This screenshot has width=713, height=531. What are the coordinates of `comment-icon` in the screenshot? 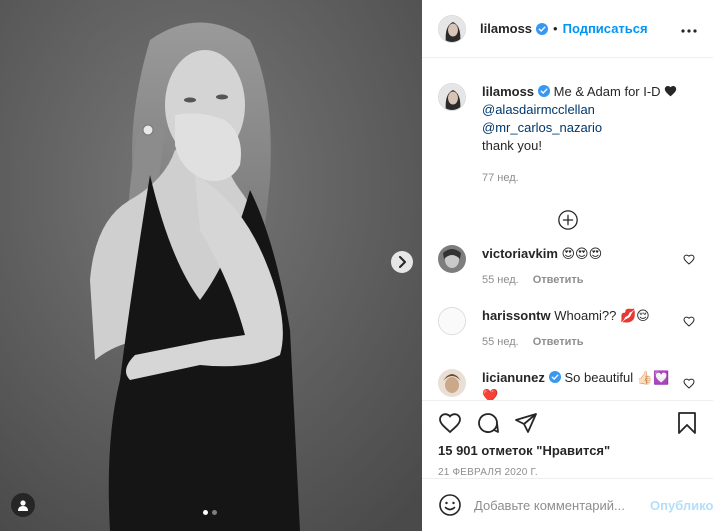 It's located at (488, 423).